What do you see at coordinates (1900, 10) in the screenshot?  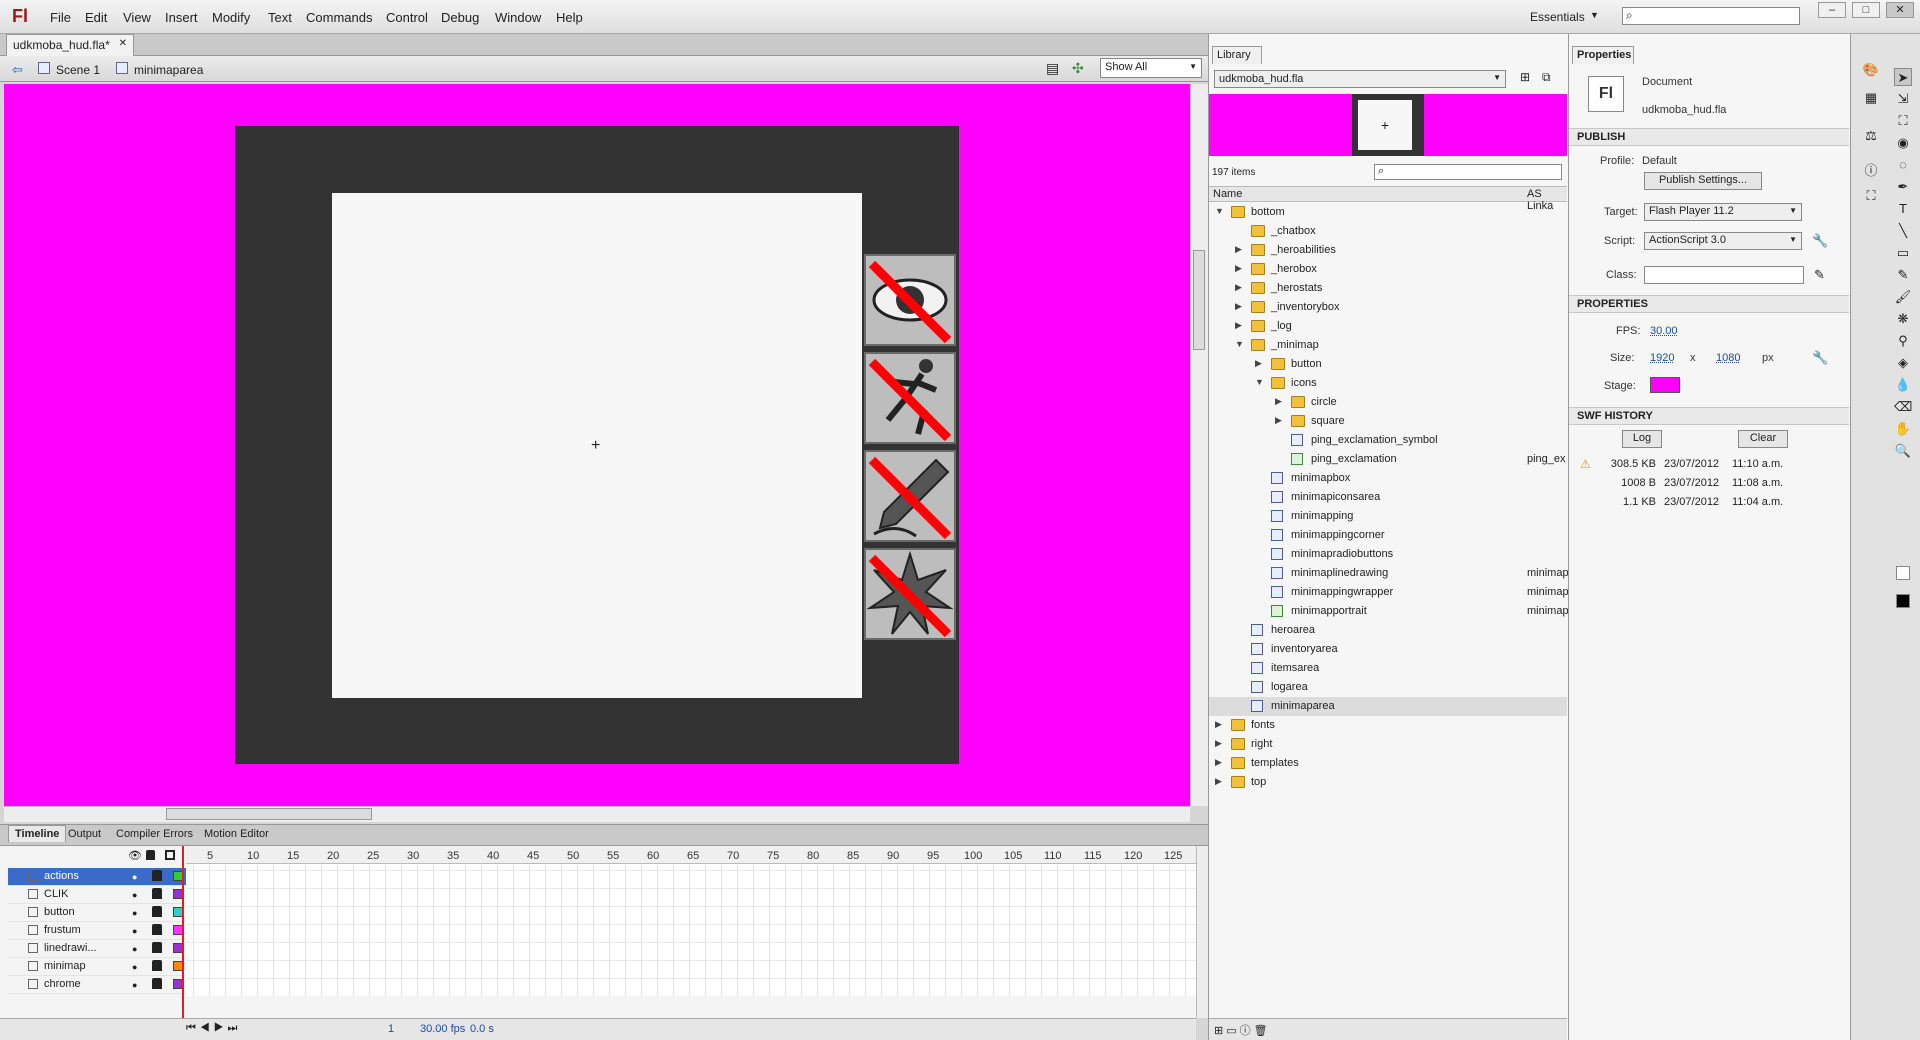 I see `close-window-button: ✕` at bounding box center [1900, 10].